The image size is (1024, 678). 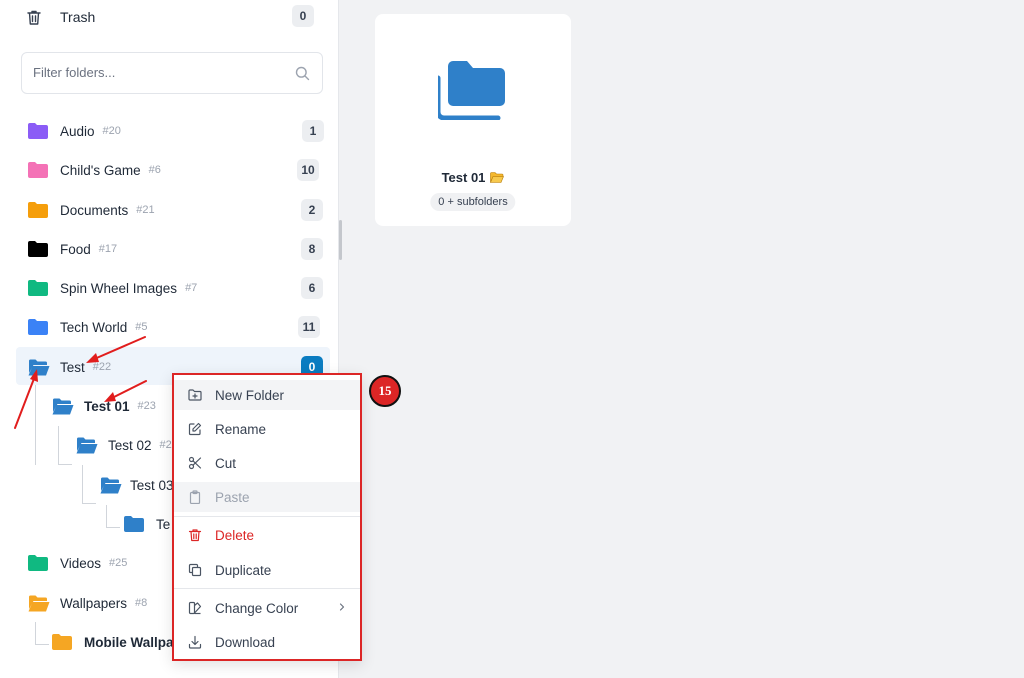 I want to click on folder-name: Wallpapers, so click(x=94, y=603).